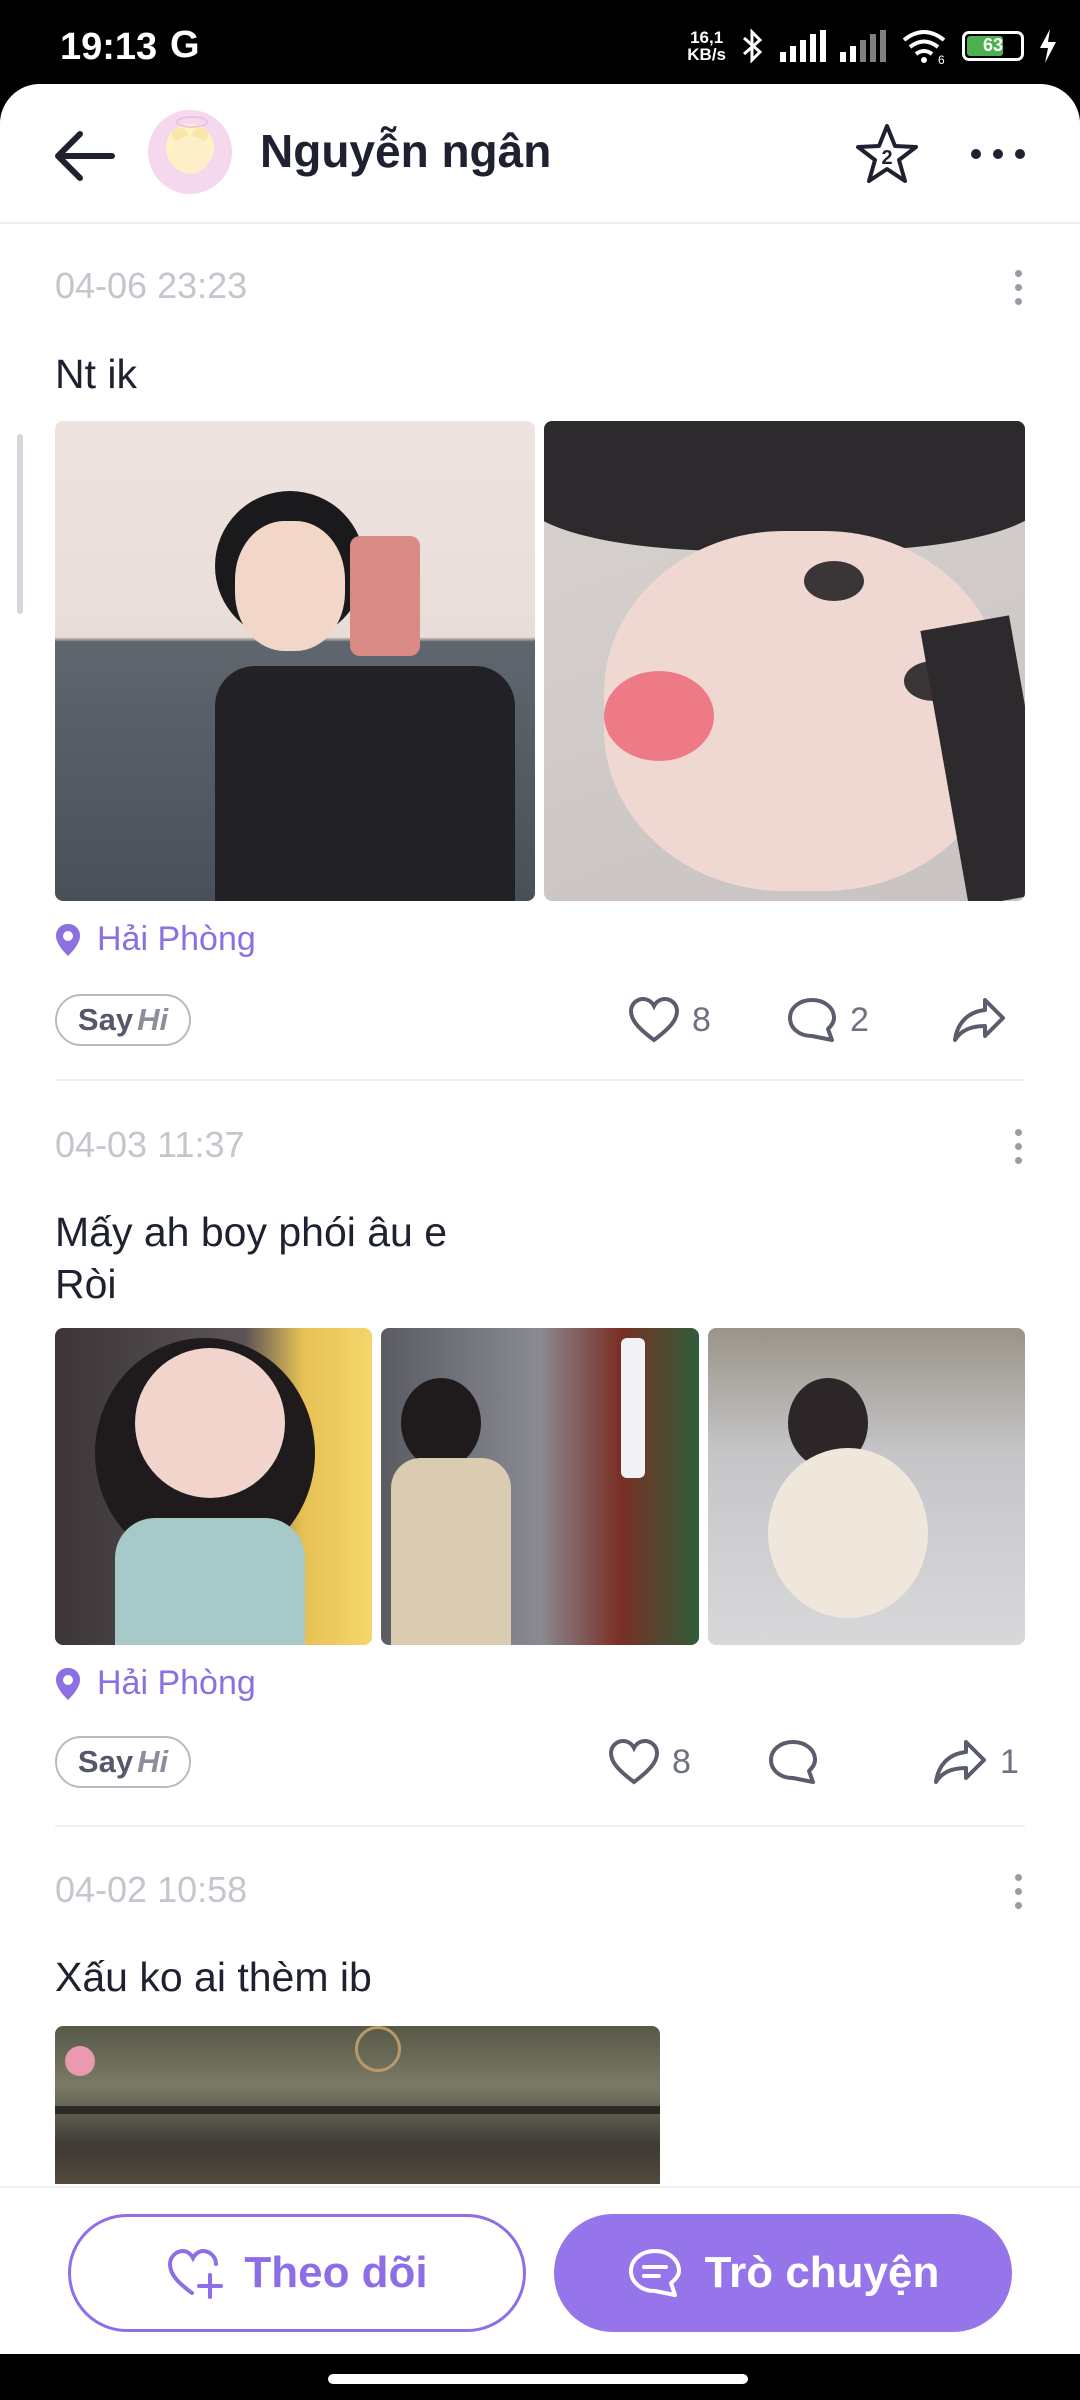  I want to click on svg-text: 6, so click(941, 58).